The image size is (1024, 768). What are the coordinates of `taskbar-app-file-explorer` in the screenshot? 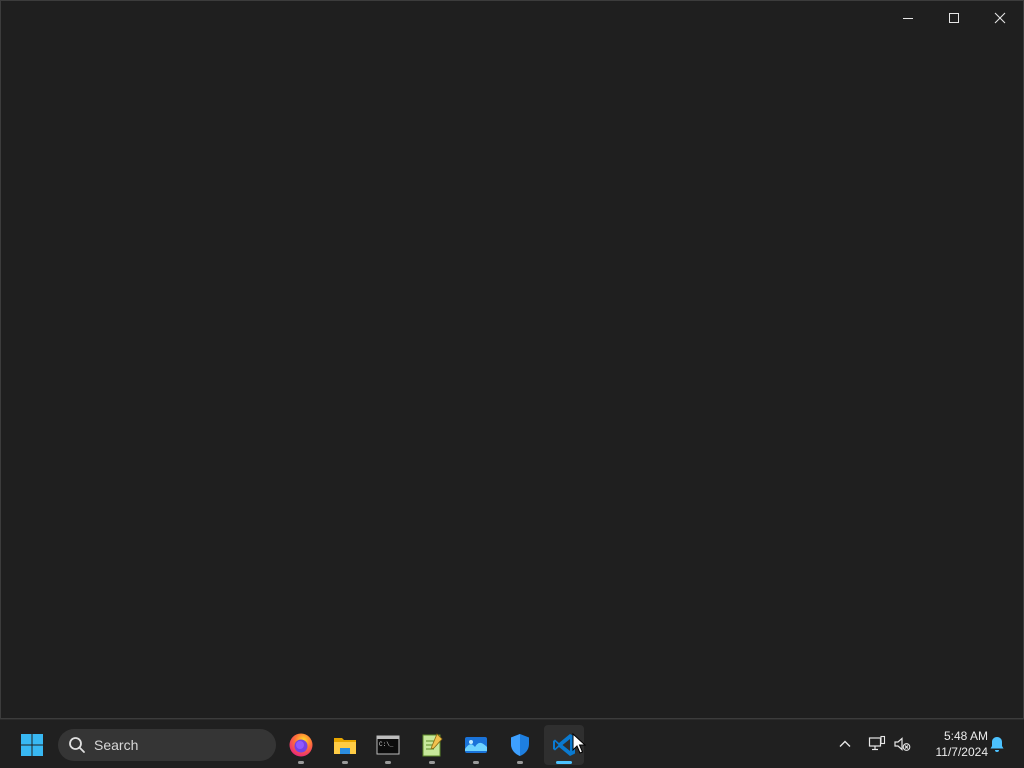 It's located at (345, 745).